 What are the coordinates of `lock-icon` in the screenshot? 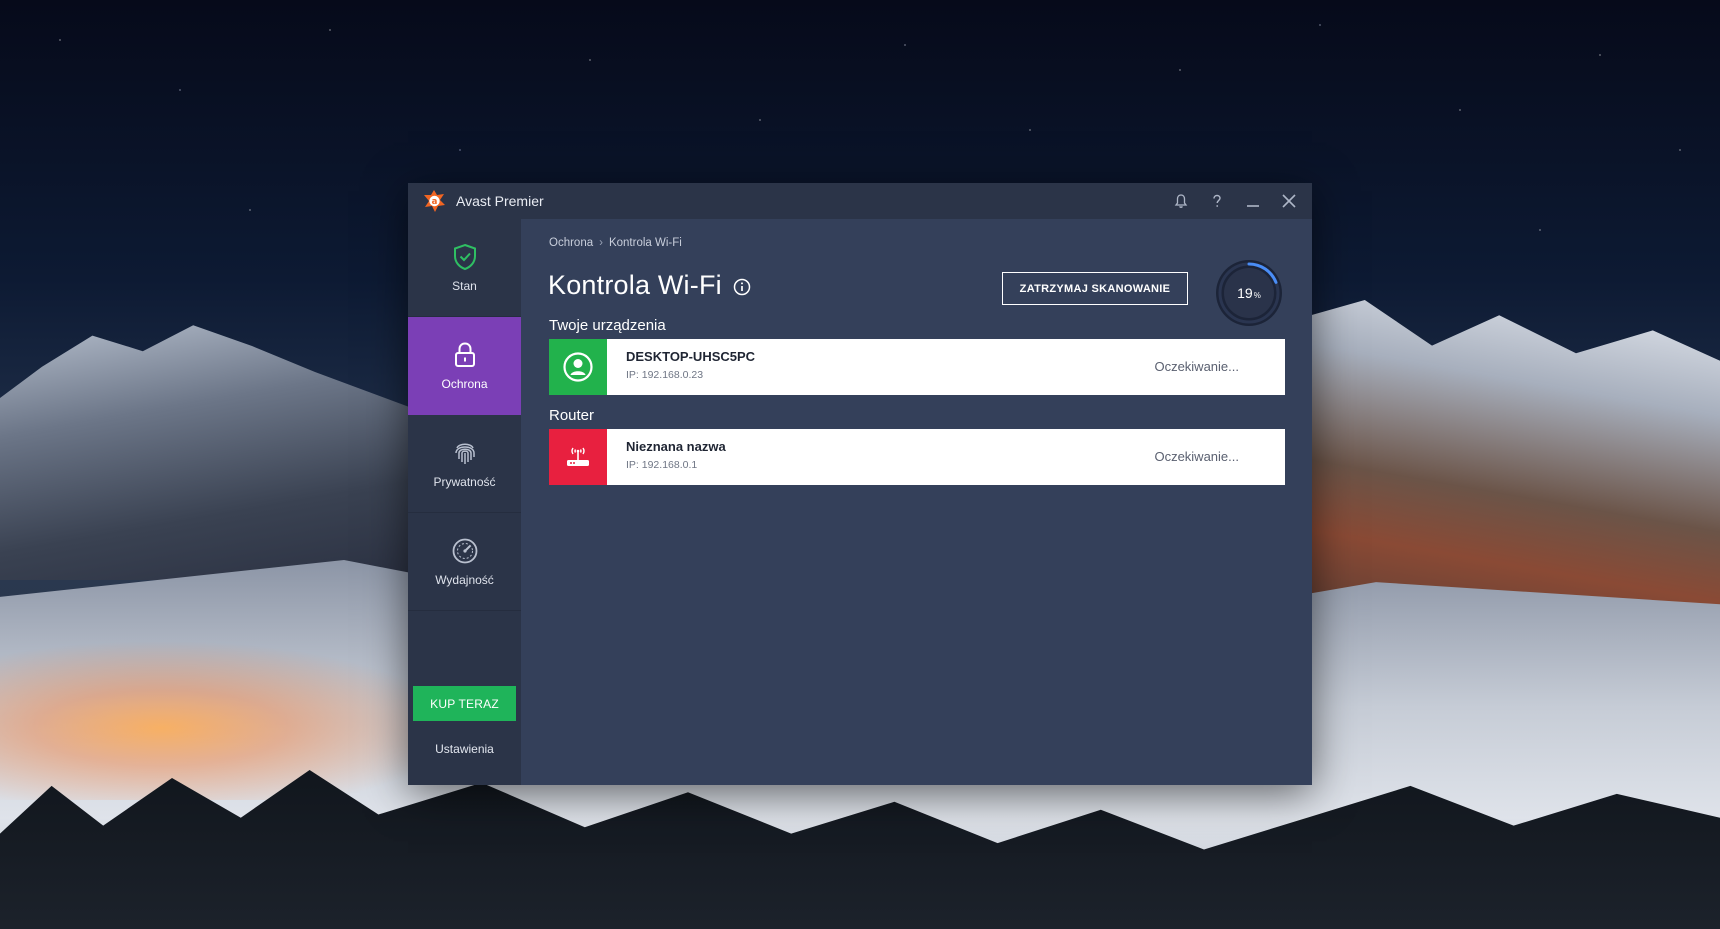 It's located at (465, 355).